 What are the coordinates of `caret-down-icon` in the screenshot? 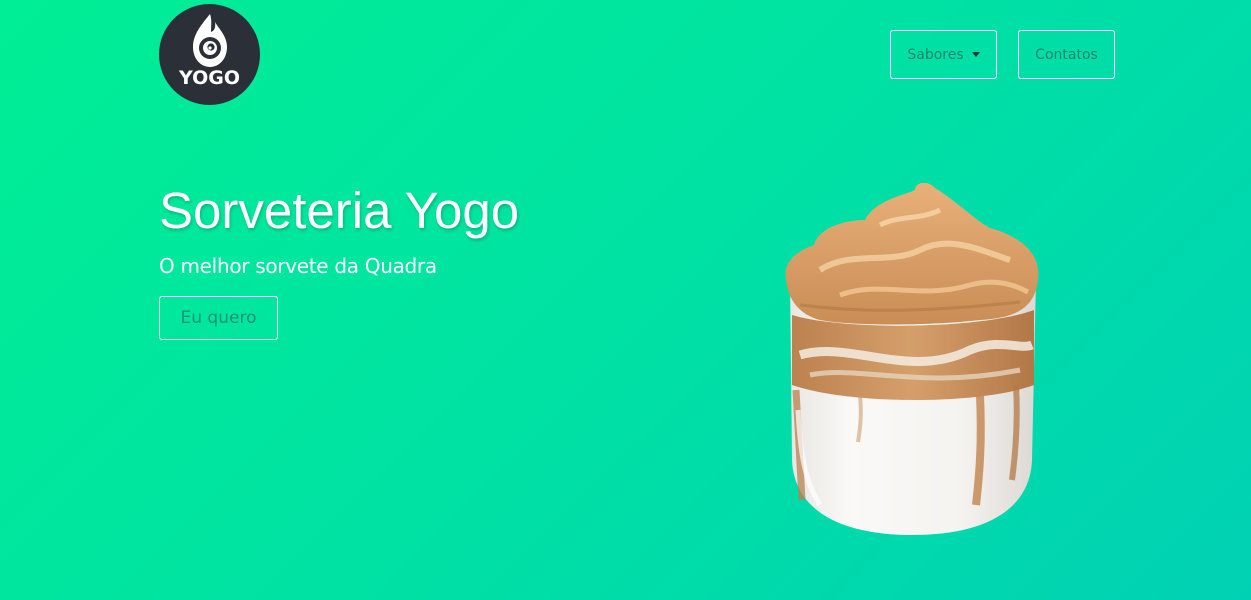 It's located at (975, 54).